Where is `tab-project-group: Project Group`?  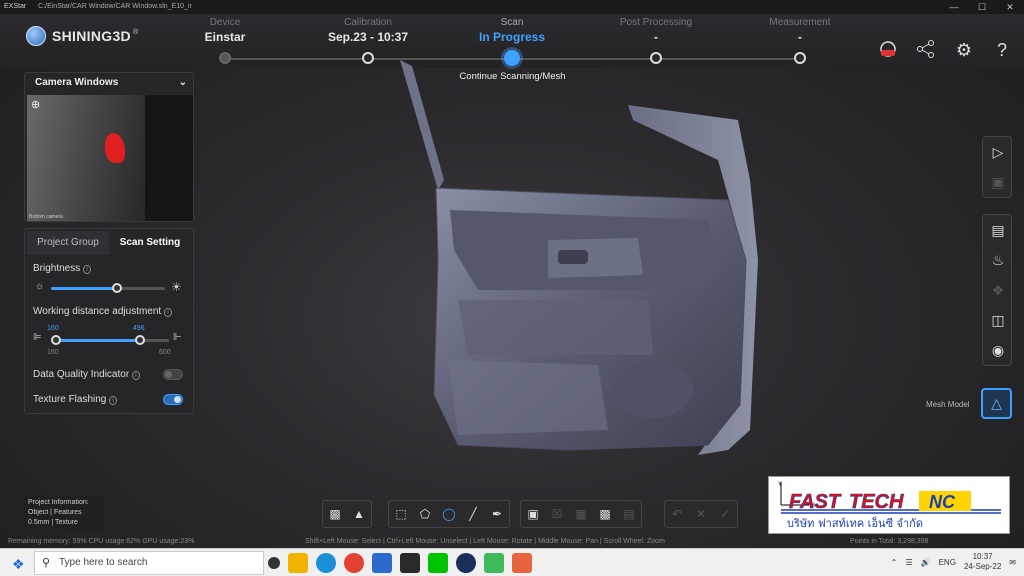
tab-project-group: Project Group is located at coordinates (68, 243).